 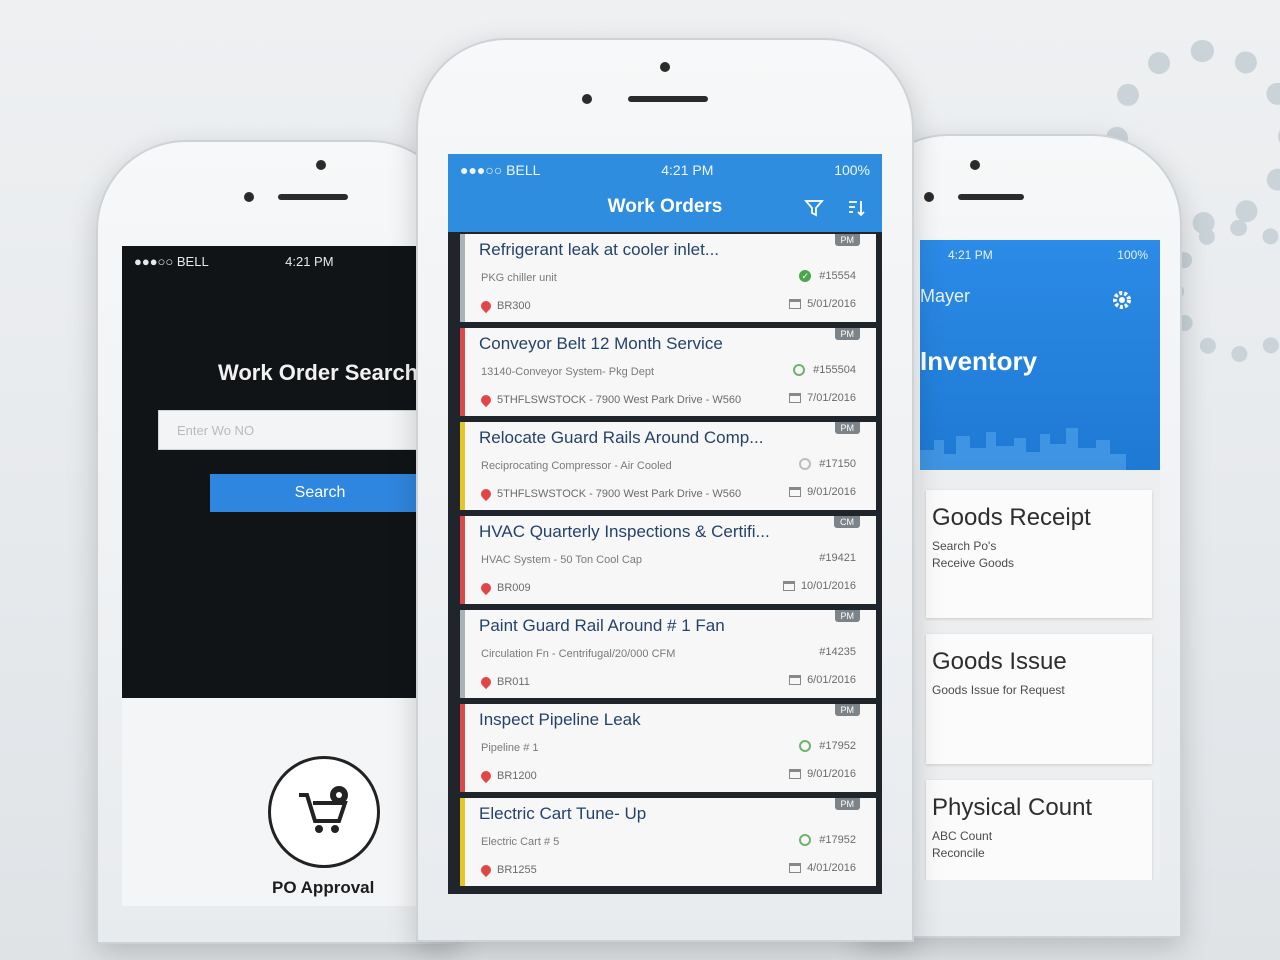 What do you see at coordinates (847, 522) in the screenshot?
I see `type-badge: CM` at bounding box center [847, 522].